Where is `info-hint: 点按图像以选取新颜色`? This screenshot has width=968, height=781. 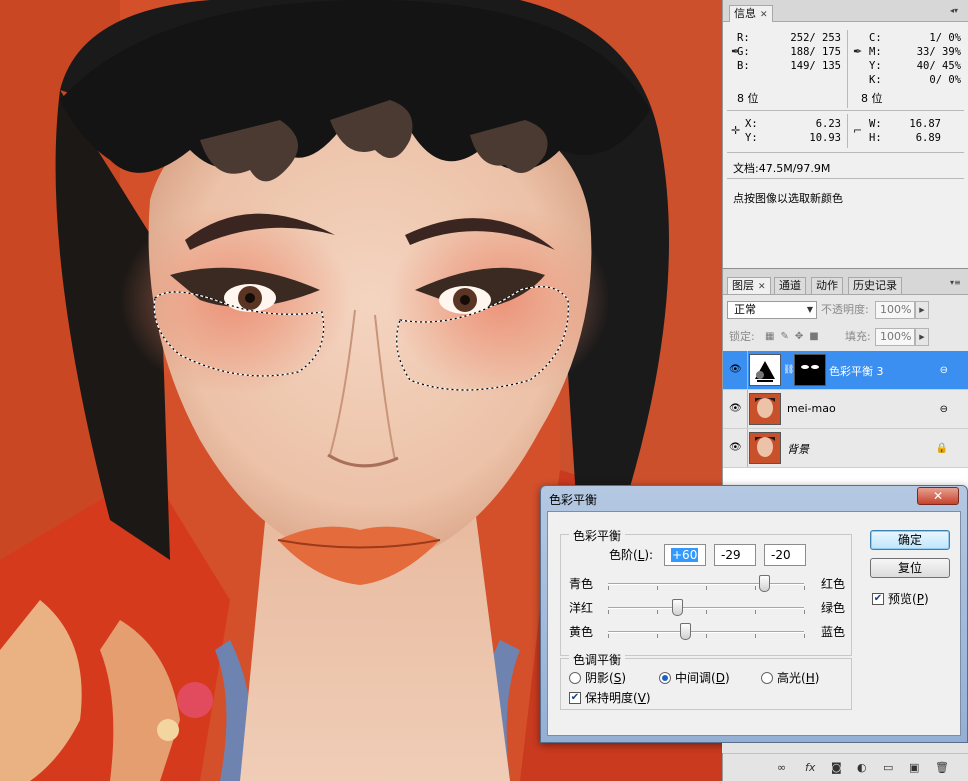
info-hint: 点按图像以选取新颜色 is located at coordinates (788, 198).